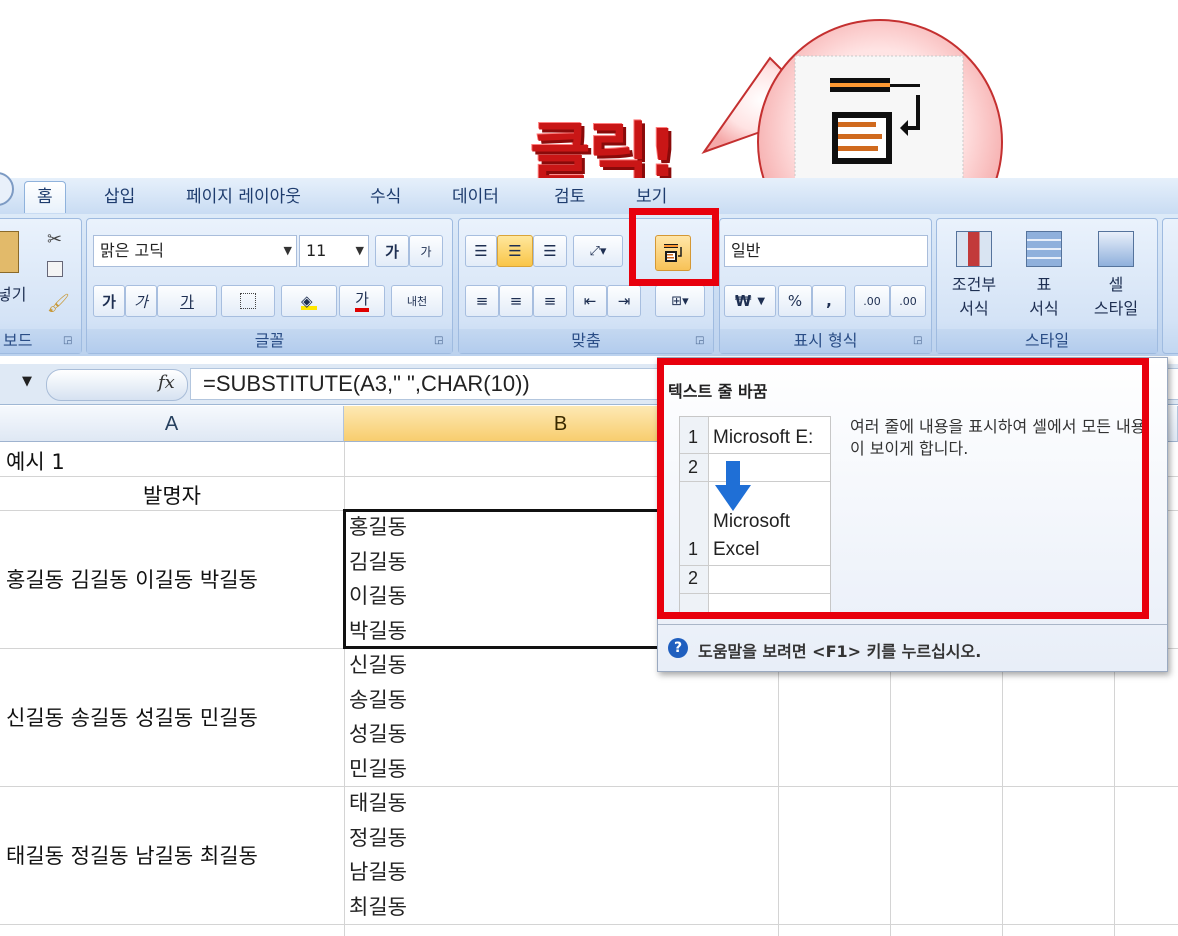  I want to click on text-orientation-icon: ⤢▾, so click(598, 251).